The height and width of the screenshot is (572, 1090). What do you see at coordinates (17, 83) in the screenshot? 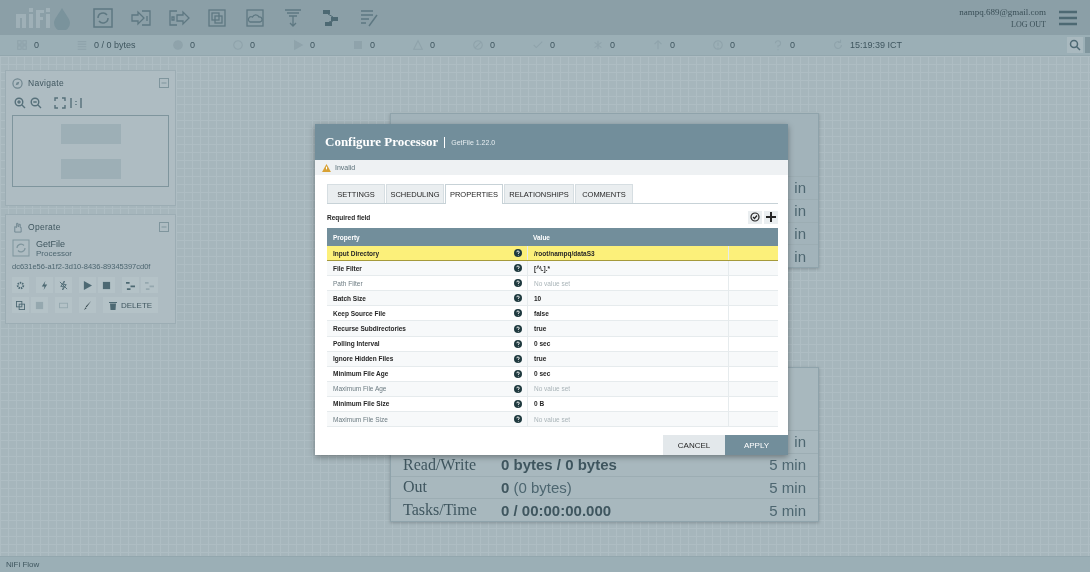
I see `compass-icon` at bounding box center [17, 83].